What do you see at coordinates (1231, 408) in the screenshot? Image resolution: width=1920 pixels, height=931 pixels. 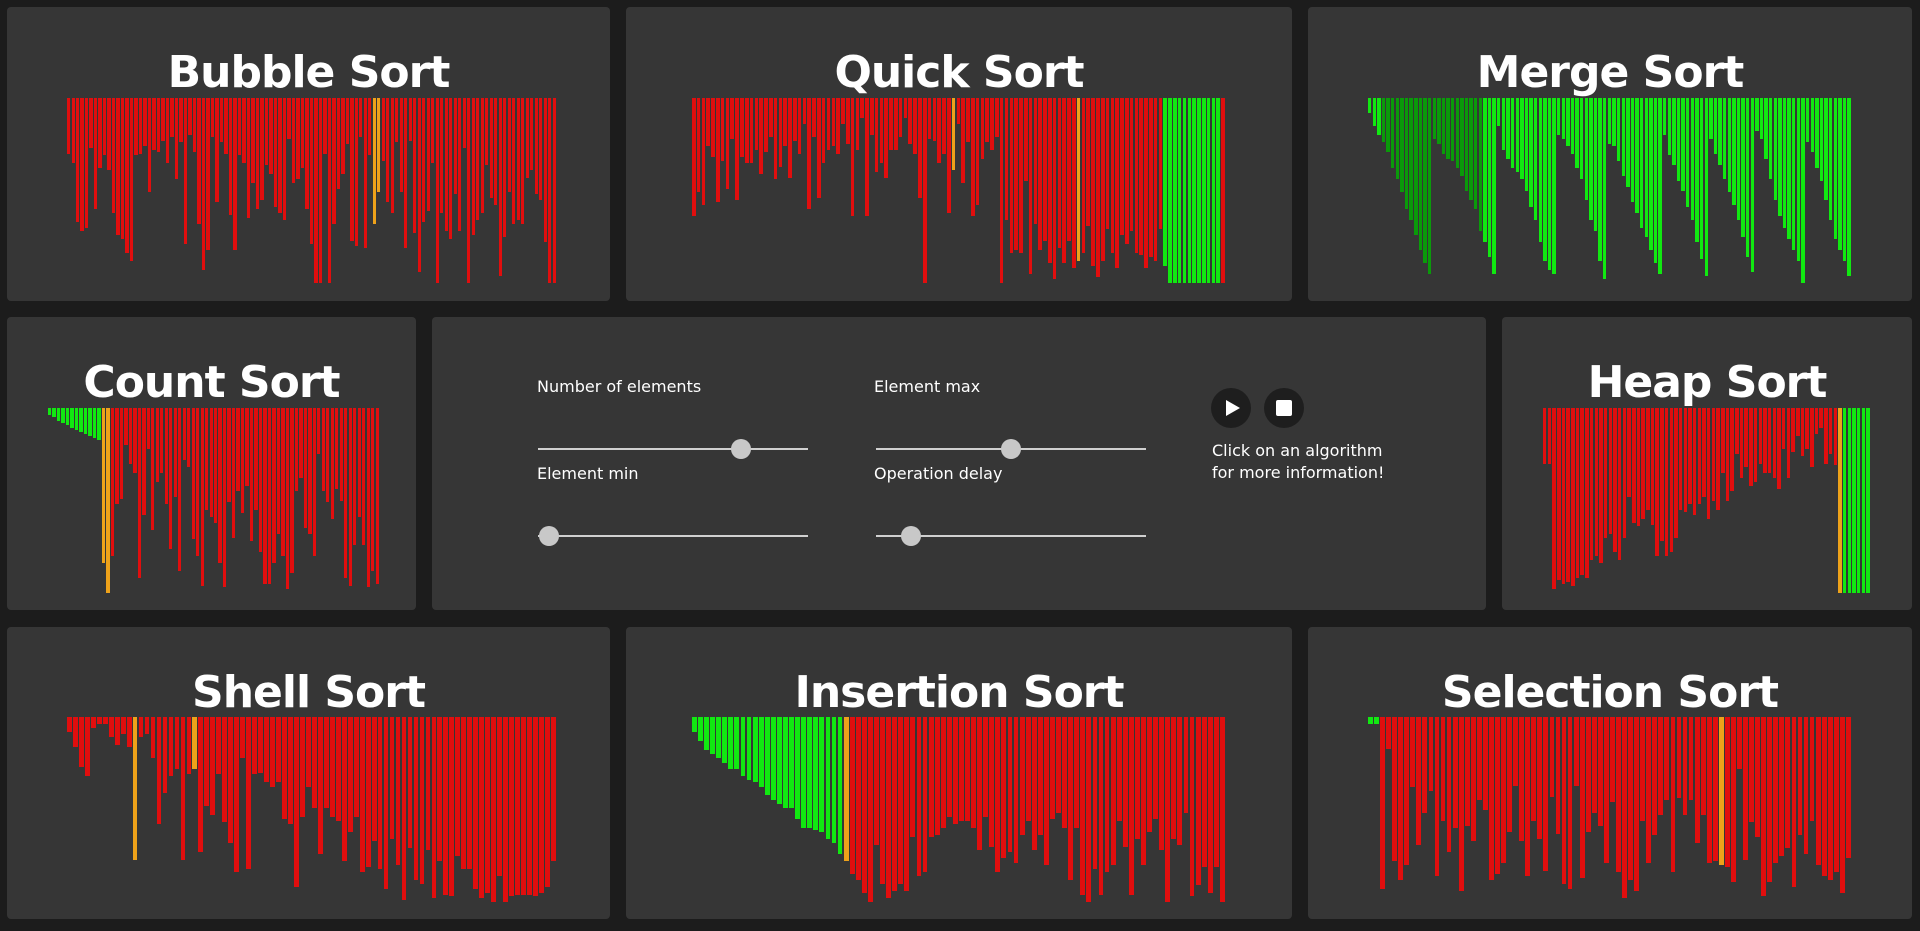 I see `play-button` at bounding box center [1231, 408].